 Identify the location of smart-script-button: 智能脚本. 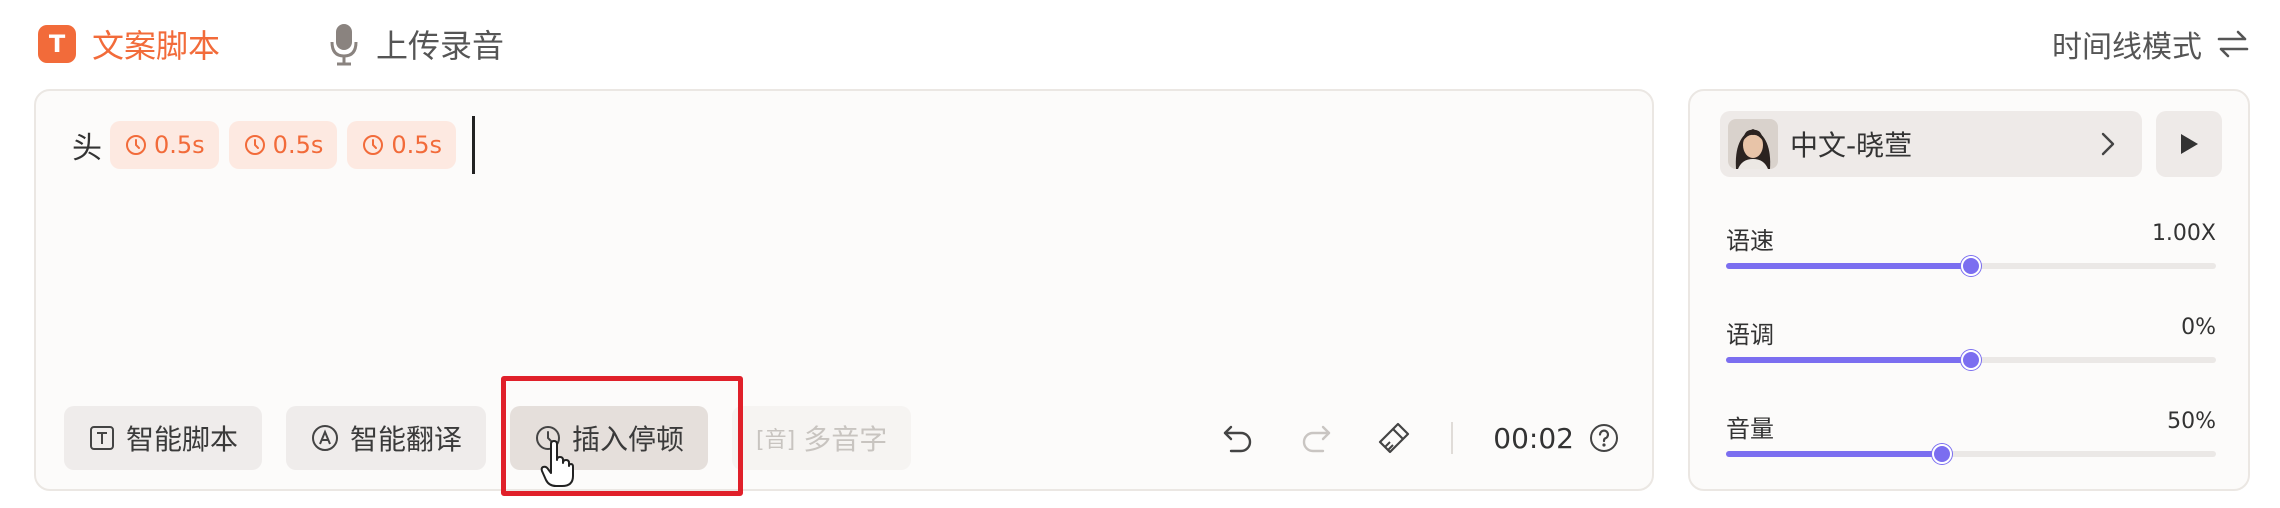
(163, 438).